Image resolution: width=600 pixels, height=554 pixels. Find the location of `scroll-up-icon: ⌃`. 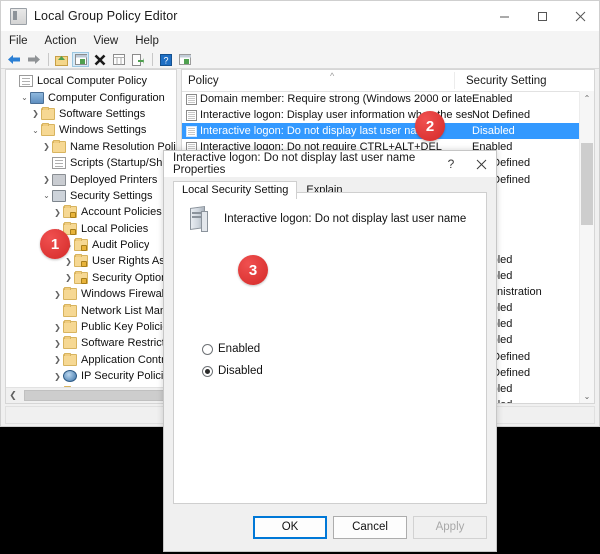

scroll-up-icon: ⌃ is located at coordinates (587, 98).